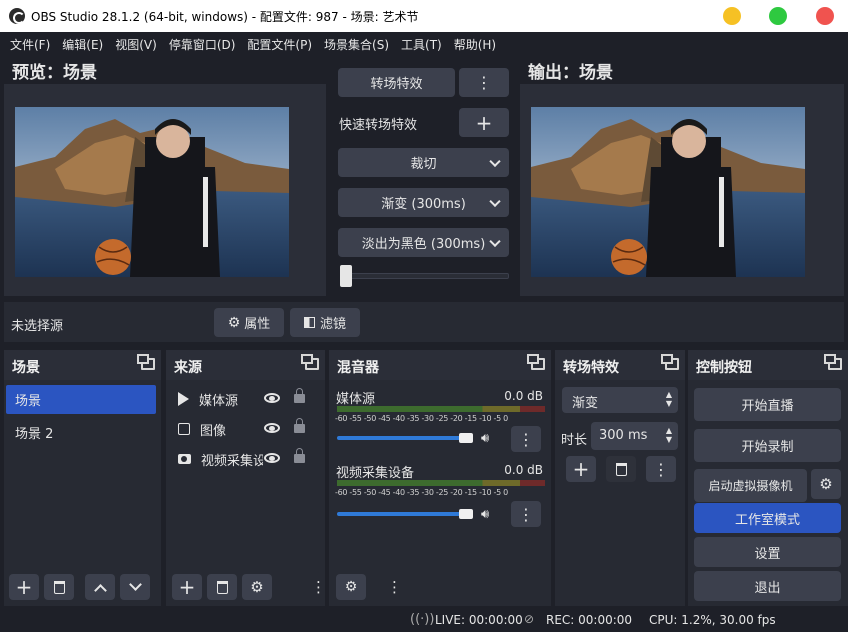 This screenshot has height=632, width=848. I want to click on scene-item: 场景 2, so click(81, 432).